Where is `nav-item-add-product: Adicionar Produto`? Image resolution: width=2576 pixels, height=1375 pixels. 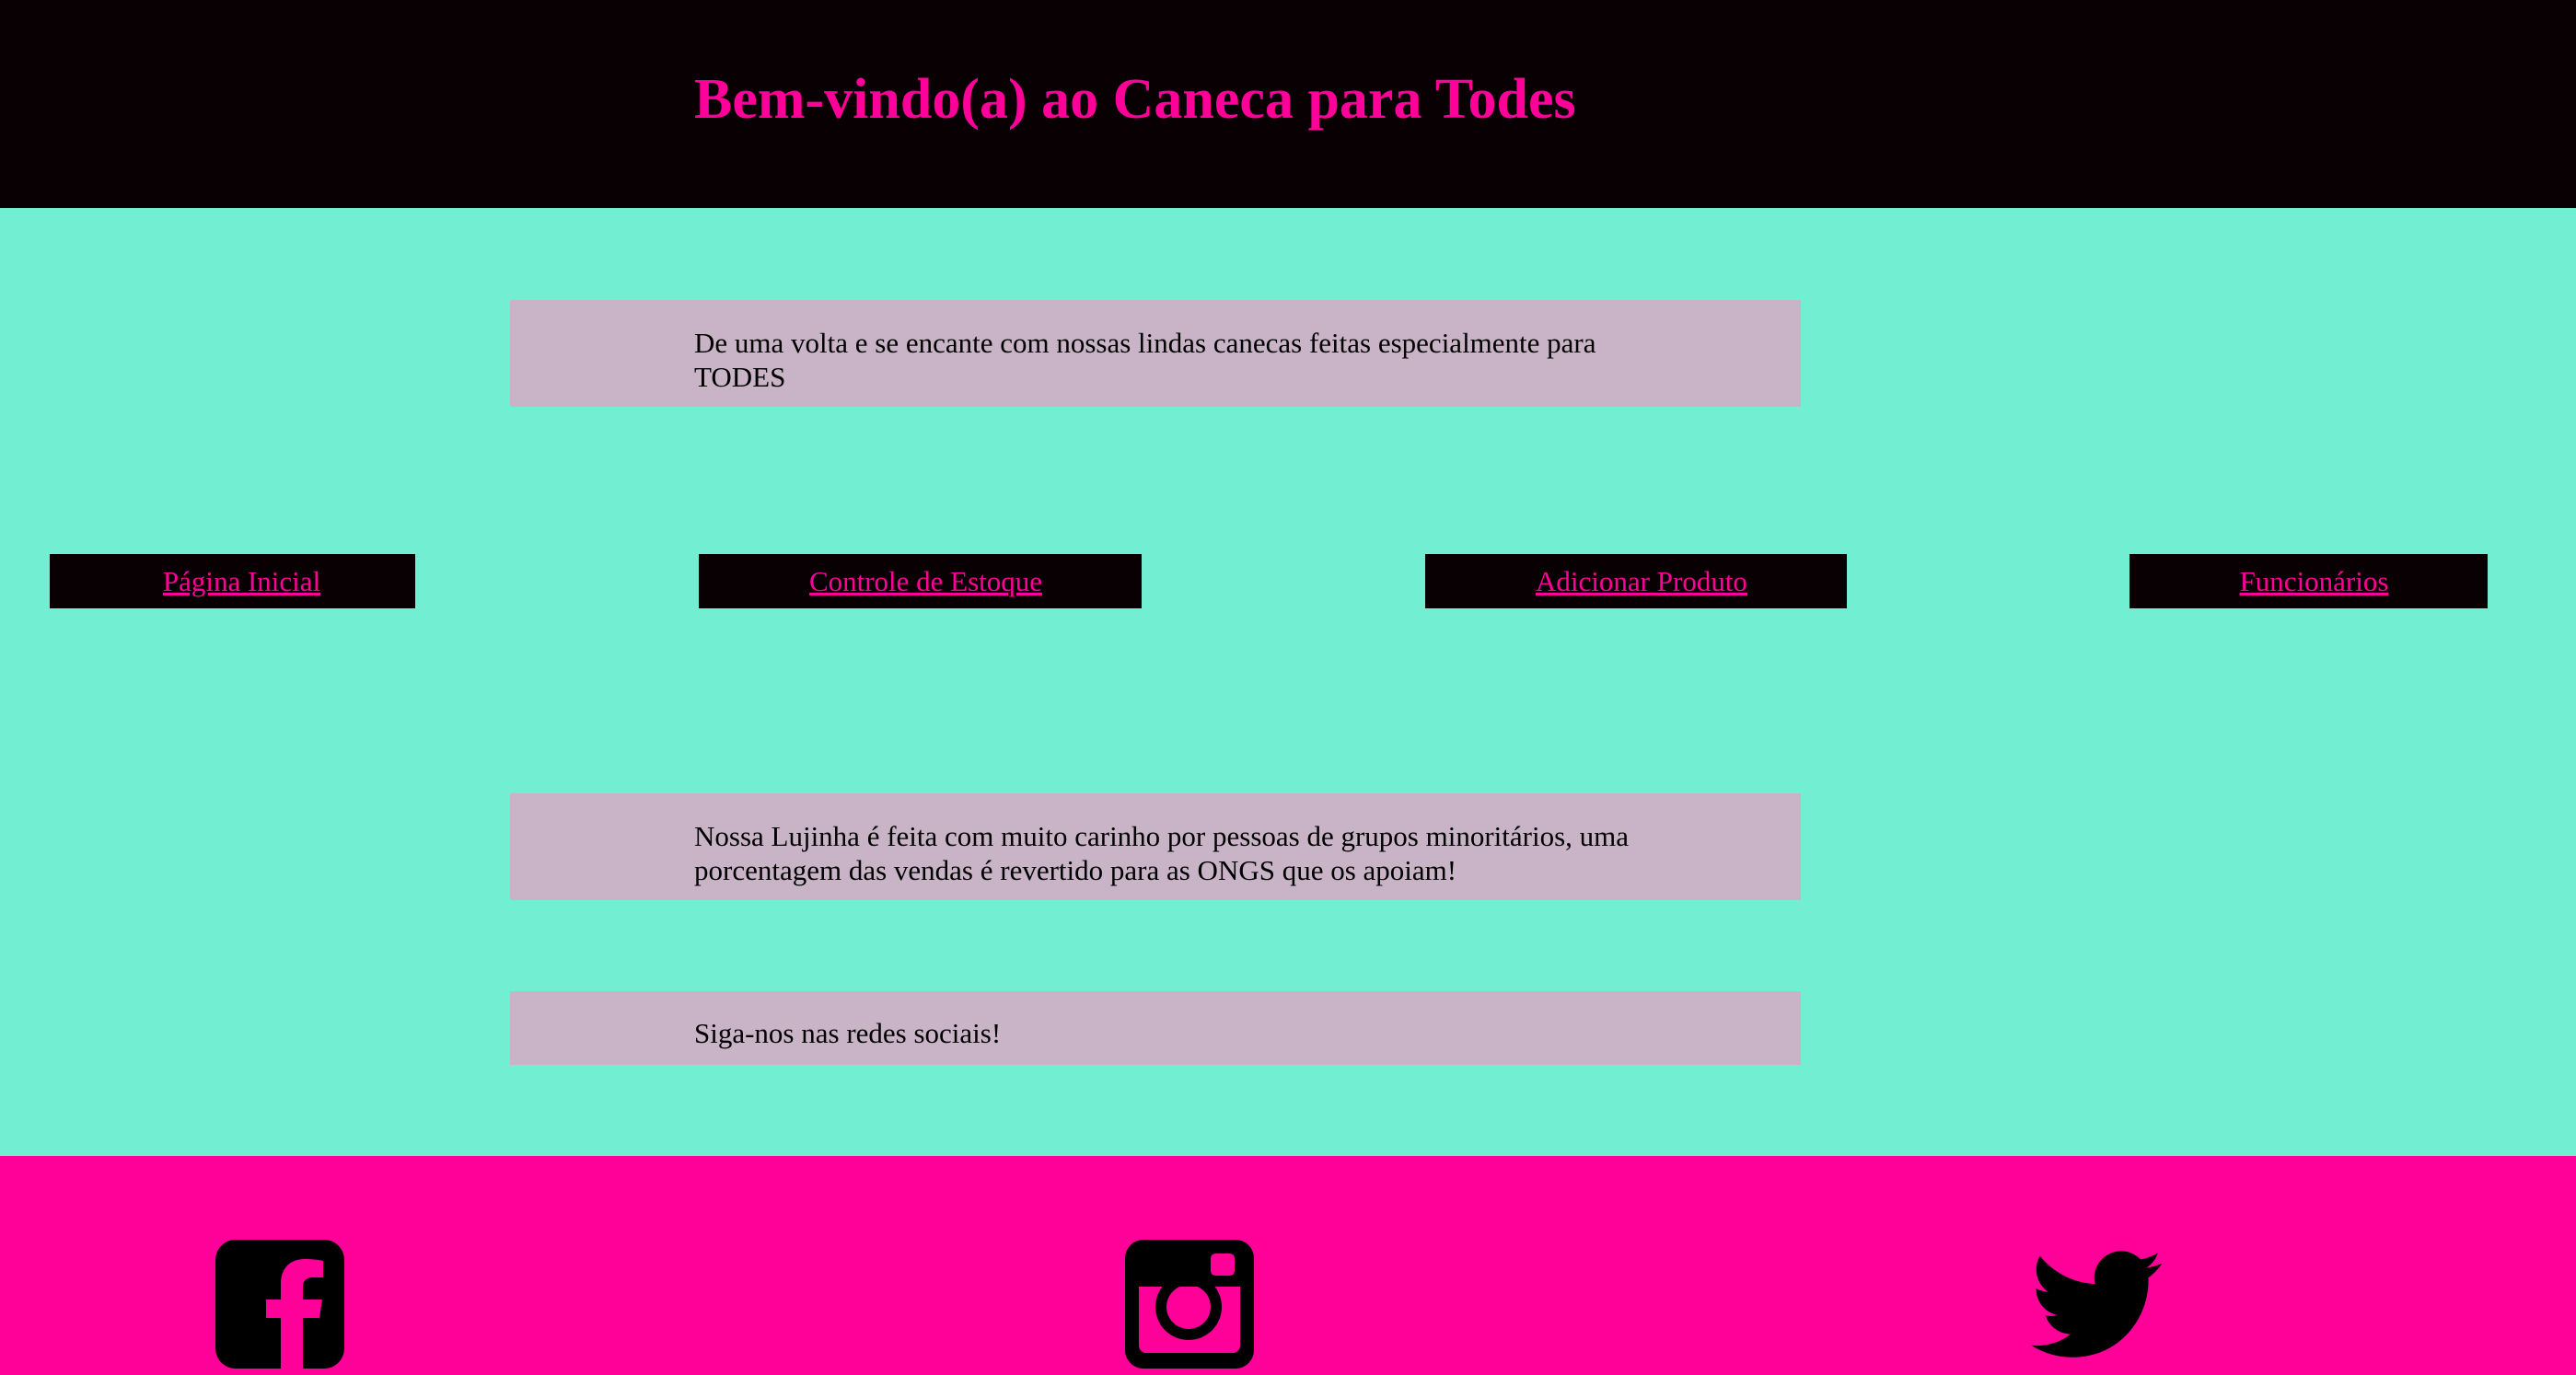
nav-item-add-product: Adicionar Produto is located at coordinates (1636, 581).